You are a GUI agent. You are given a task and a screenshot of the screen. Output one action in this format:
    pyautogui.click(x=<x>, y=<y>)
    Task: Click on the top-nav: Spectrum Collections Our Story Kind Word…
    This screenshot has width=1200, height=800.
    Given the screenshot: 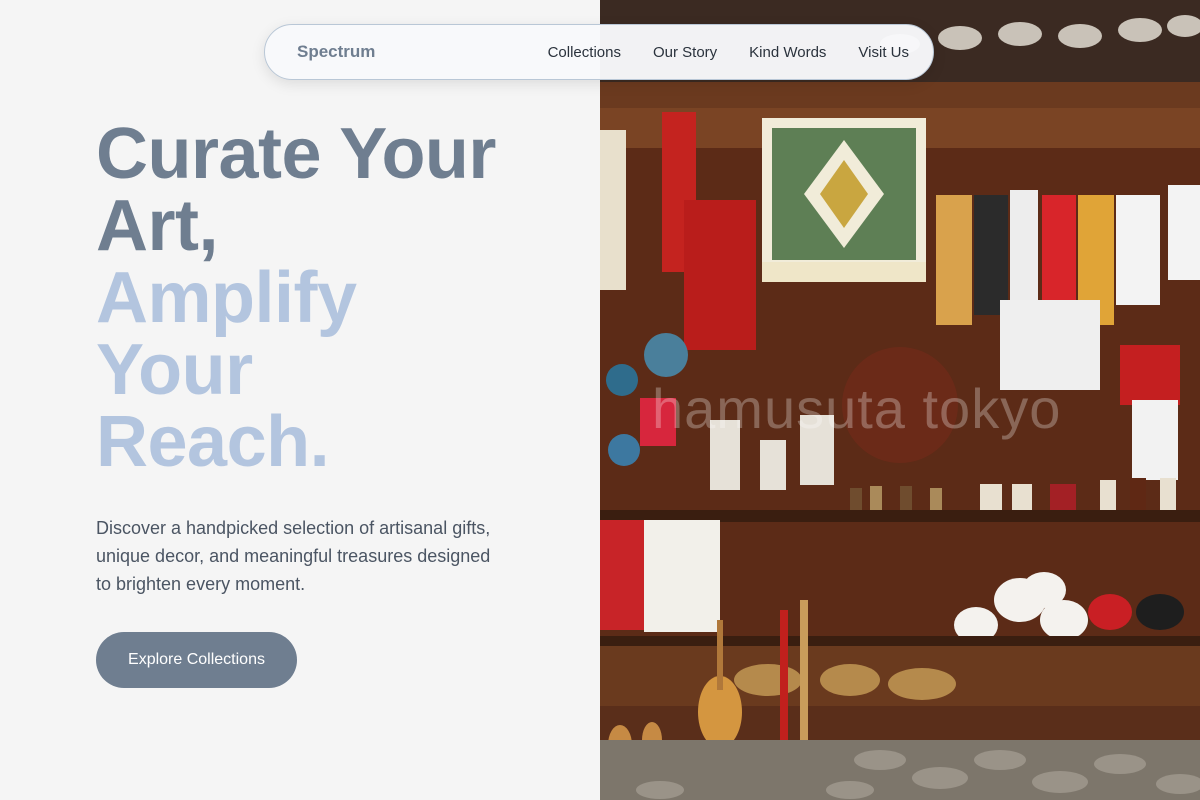 What is the action you would take?
    pyautogui.click(x=599, y=52)
    